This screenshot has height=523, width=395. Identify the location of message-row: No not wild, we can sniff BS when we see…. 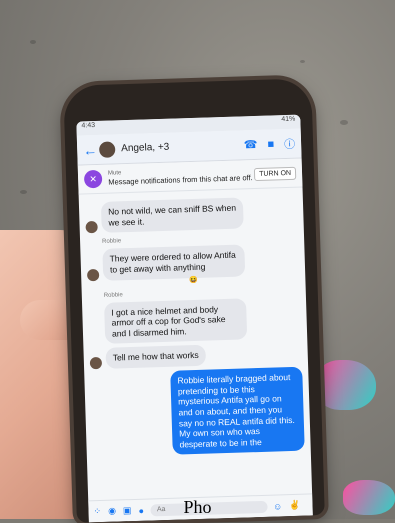
(191, 215).